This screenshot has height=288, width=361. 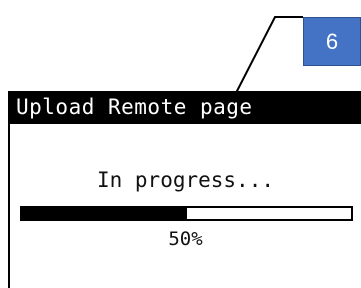 I want to click on screen-title-bar: Upload Remote page, so click(x=184, y=107).